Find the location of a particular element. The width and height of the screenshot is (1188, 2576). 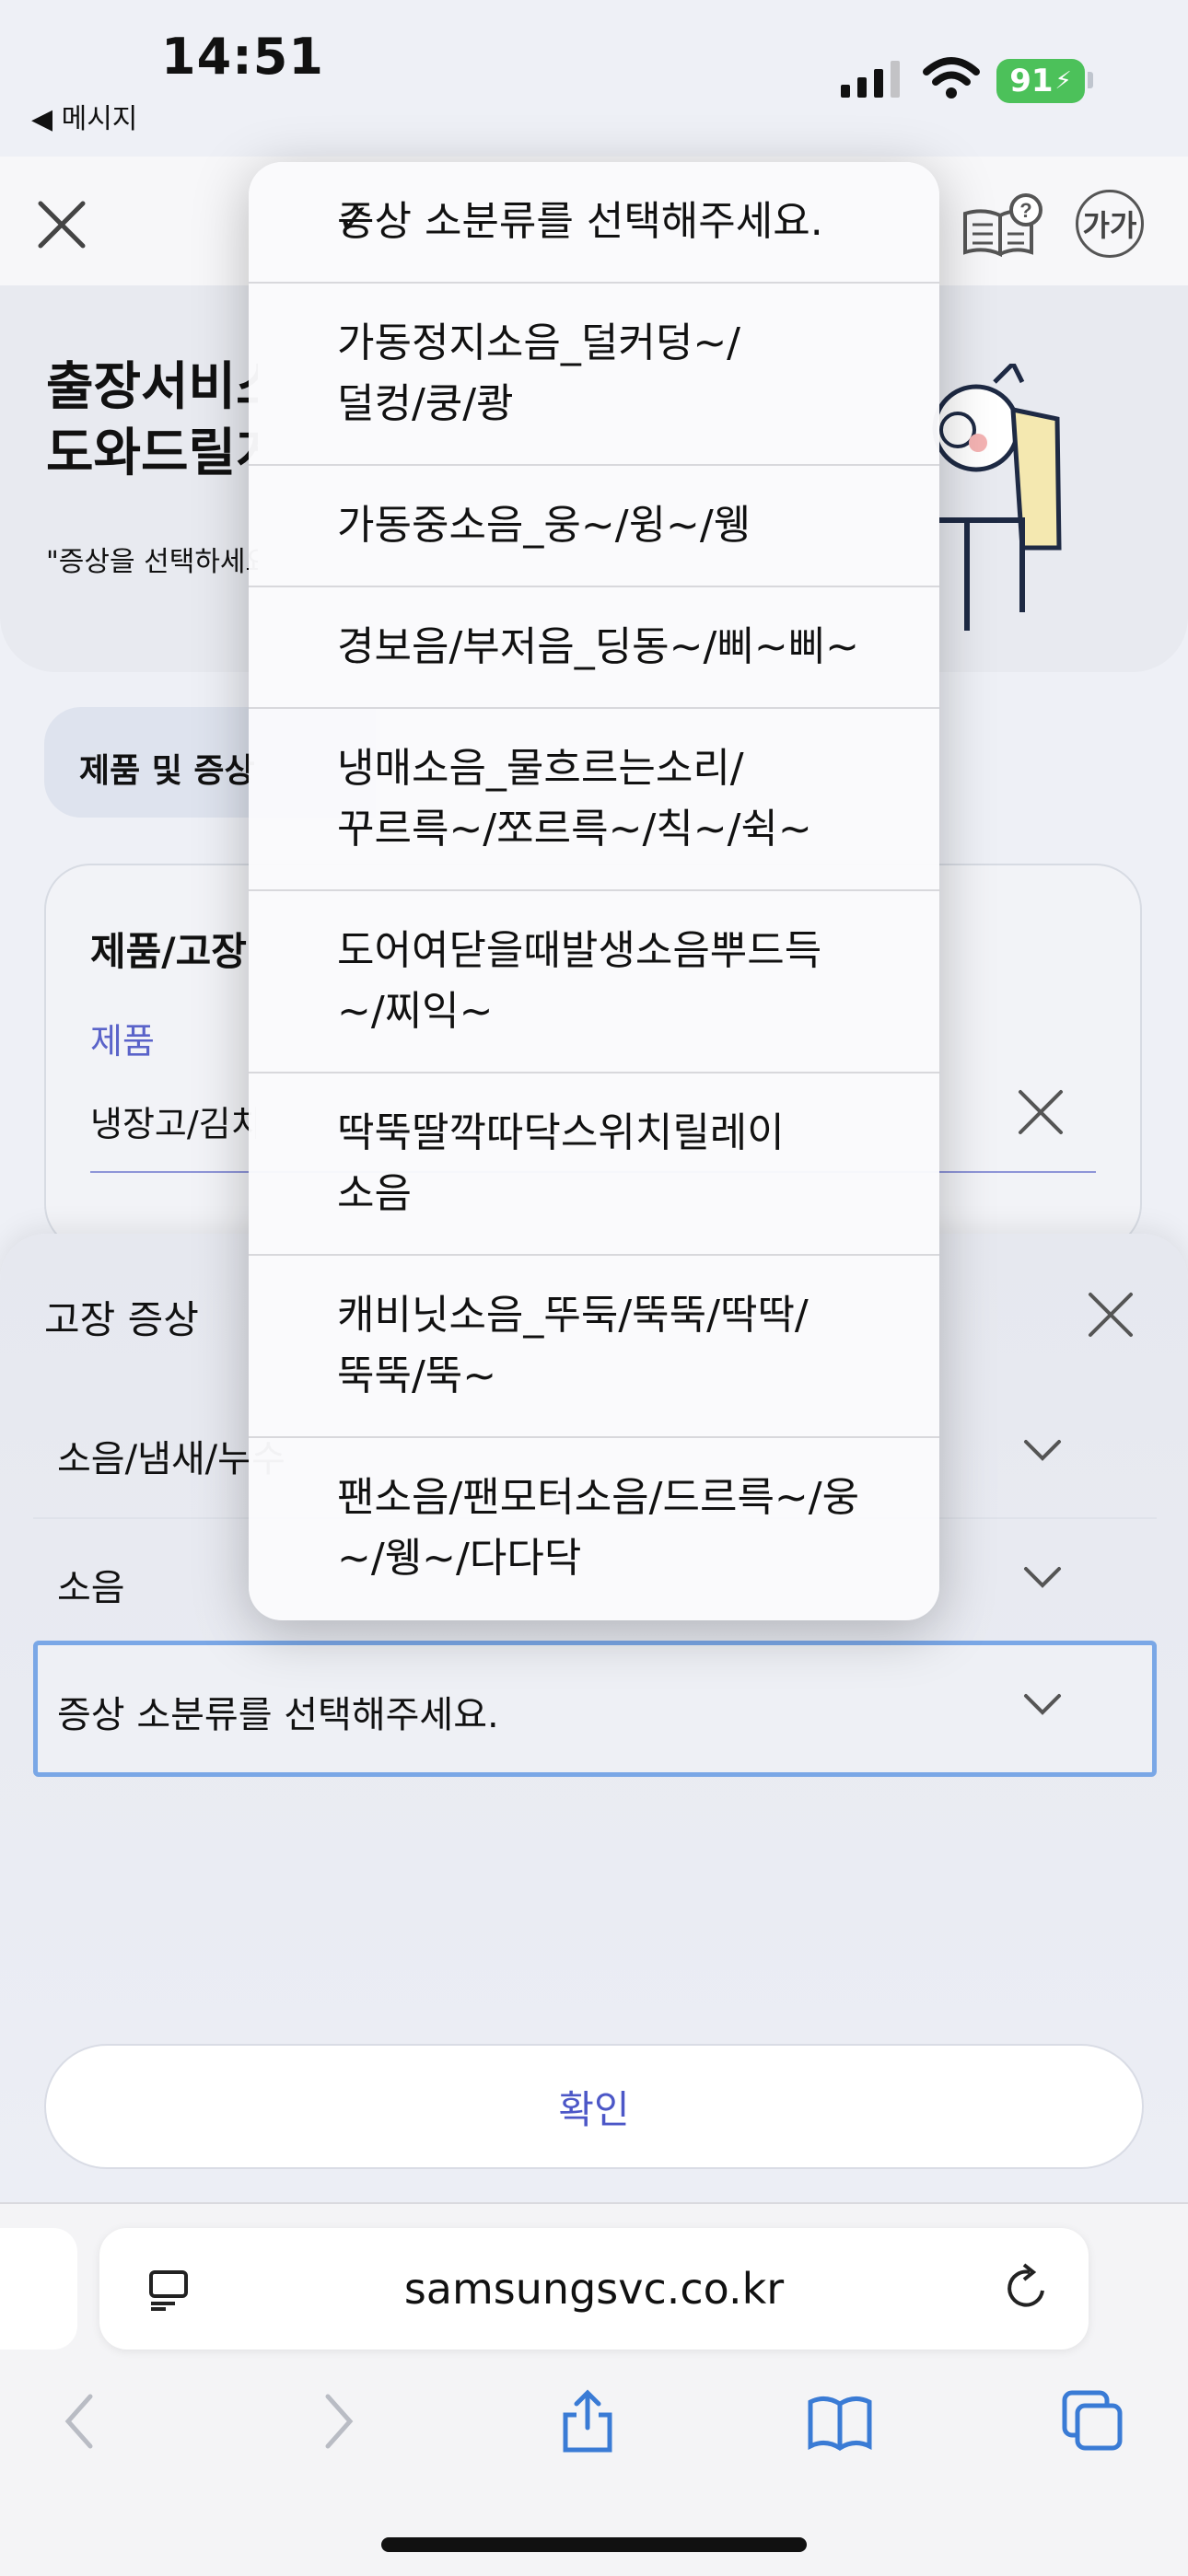

guide-book-icon: ? is located at coordinates (1002, 226).